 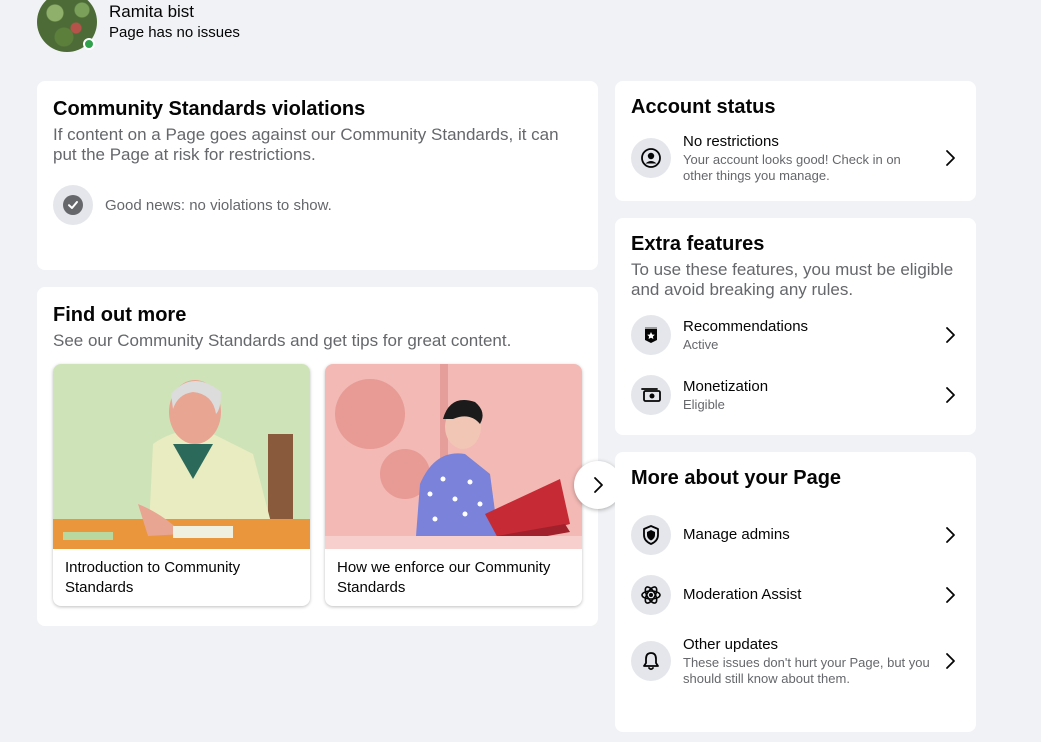 I want to click on extra-features-title: Extra features, so click(x=698, y=244).